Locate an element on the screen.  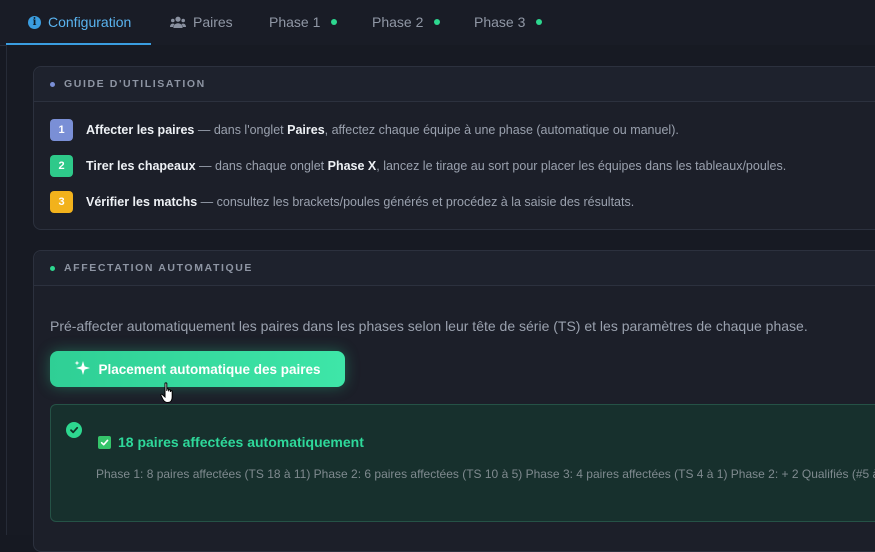
success-title-text: 18 paires affectées automatiquement is located at coordinates (241, 442).